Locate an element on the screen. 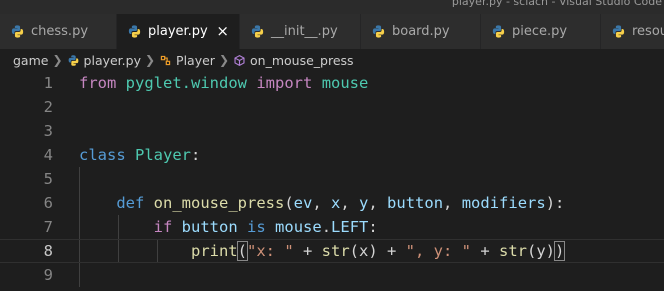 This screenshot has width=664, height=291. line-number: 2 is located at coordinates (48, 107).